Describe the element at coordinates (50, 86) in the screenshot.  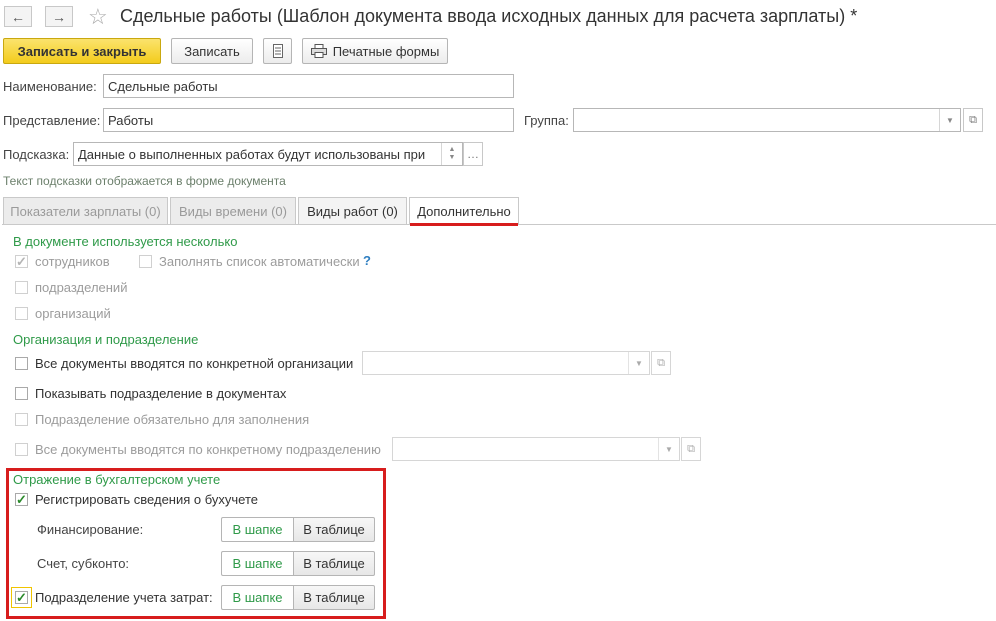
I see `name-label: Наименование:` at that location.